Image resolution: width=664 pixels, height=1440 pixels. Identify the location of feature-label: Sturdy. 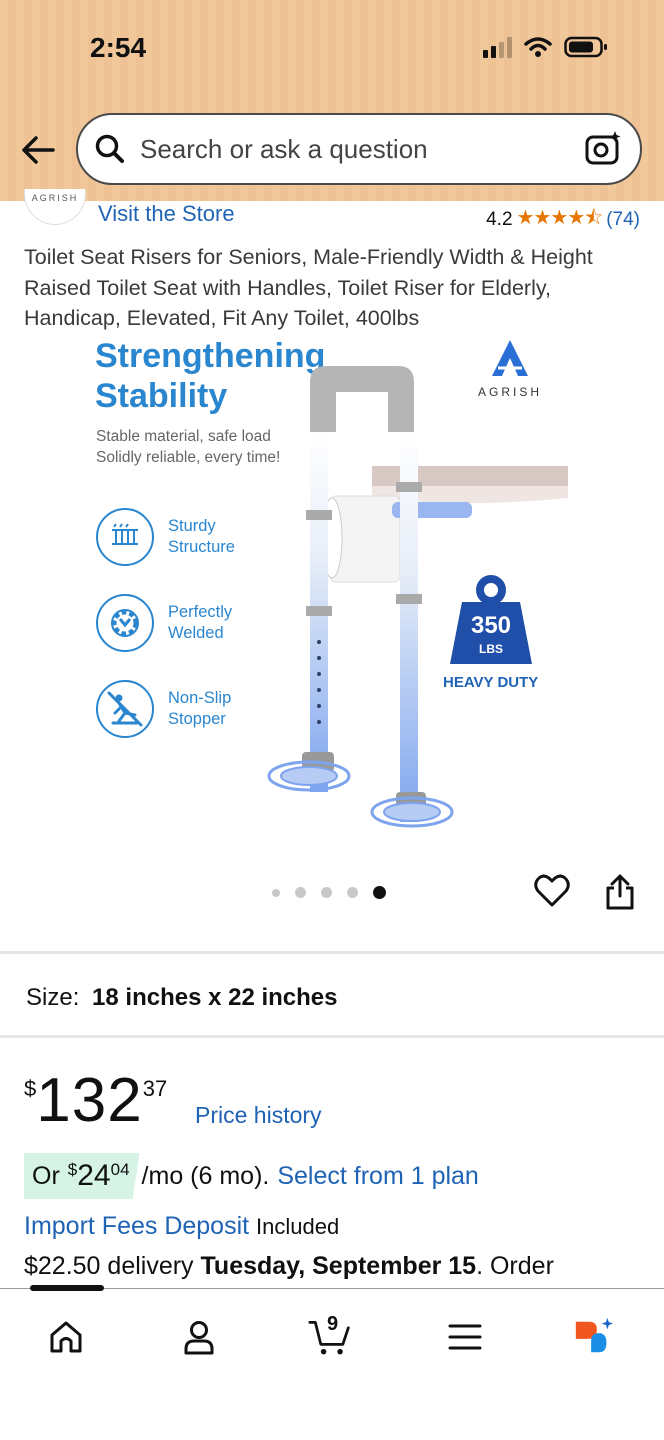
(192, 526).